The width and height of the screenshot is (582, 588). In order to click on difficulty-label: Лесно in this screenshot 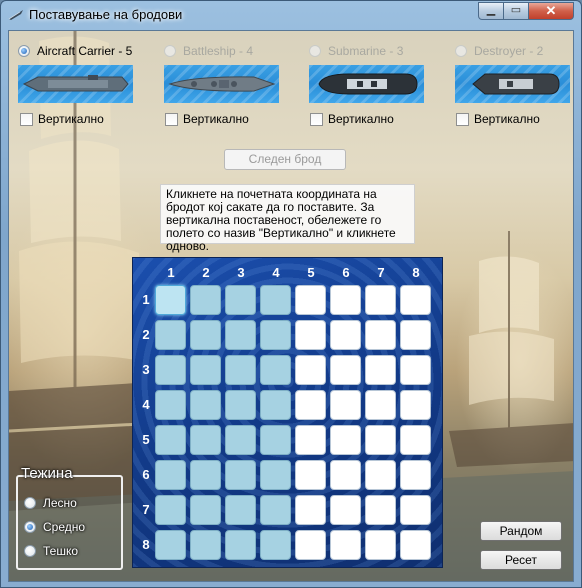, I will do `click(60, 503)`.